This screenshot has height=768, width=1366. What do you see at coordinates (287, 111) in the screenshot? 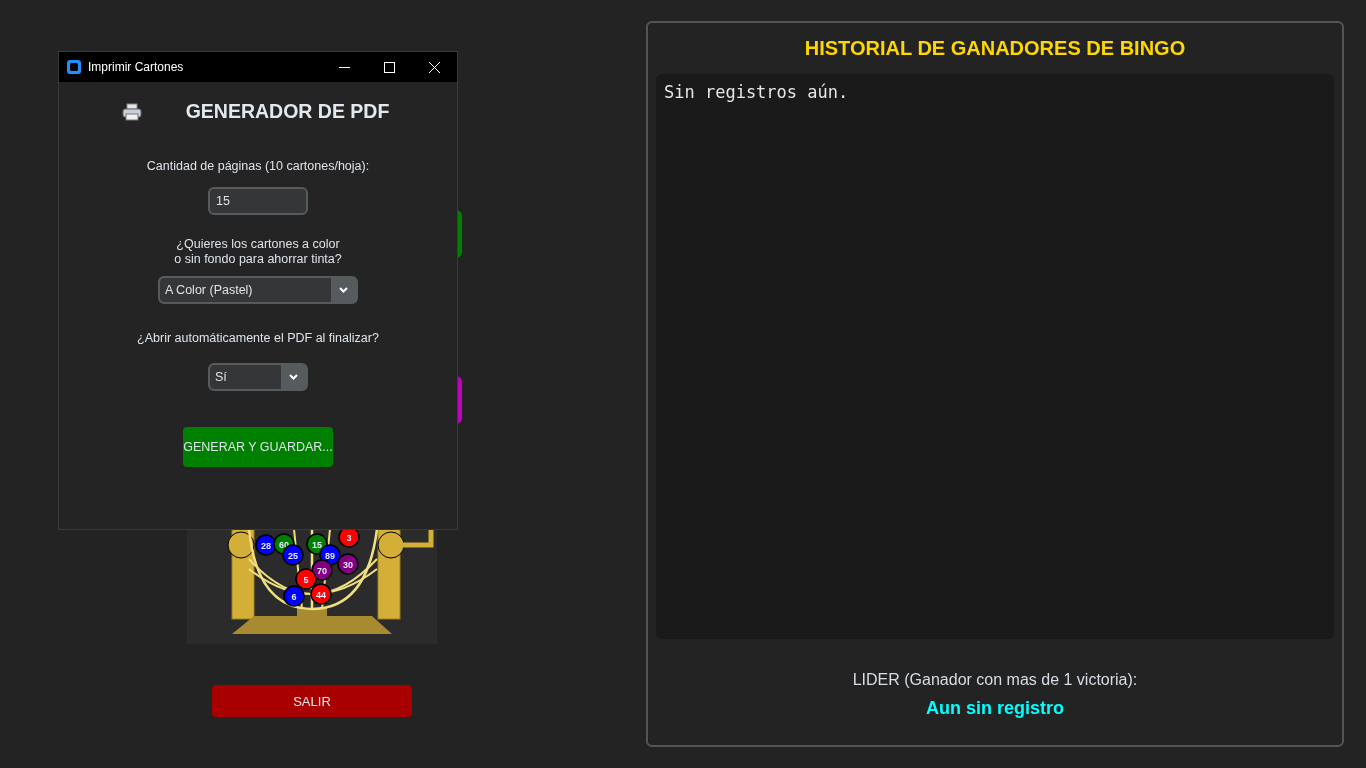
I see `dialog-heading: GENERADOR DE PDF` at bounding box center [287, 111].